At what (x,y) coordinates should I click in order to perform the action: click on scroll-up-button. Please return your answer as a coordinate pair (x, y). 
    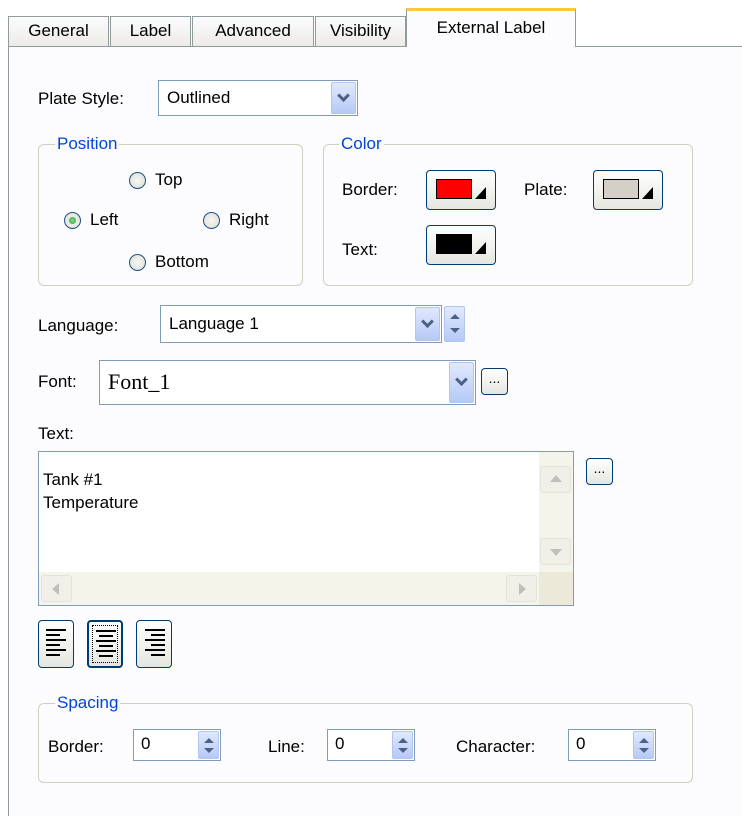
    Looking at the image, I should click on (555, 479).